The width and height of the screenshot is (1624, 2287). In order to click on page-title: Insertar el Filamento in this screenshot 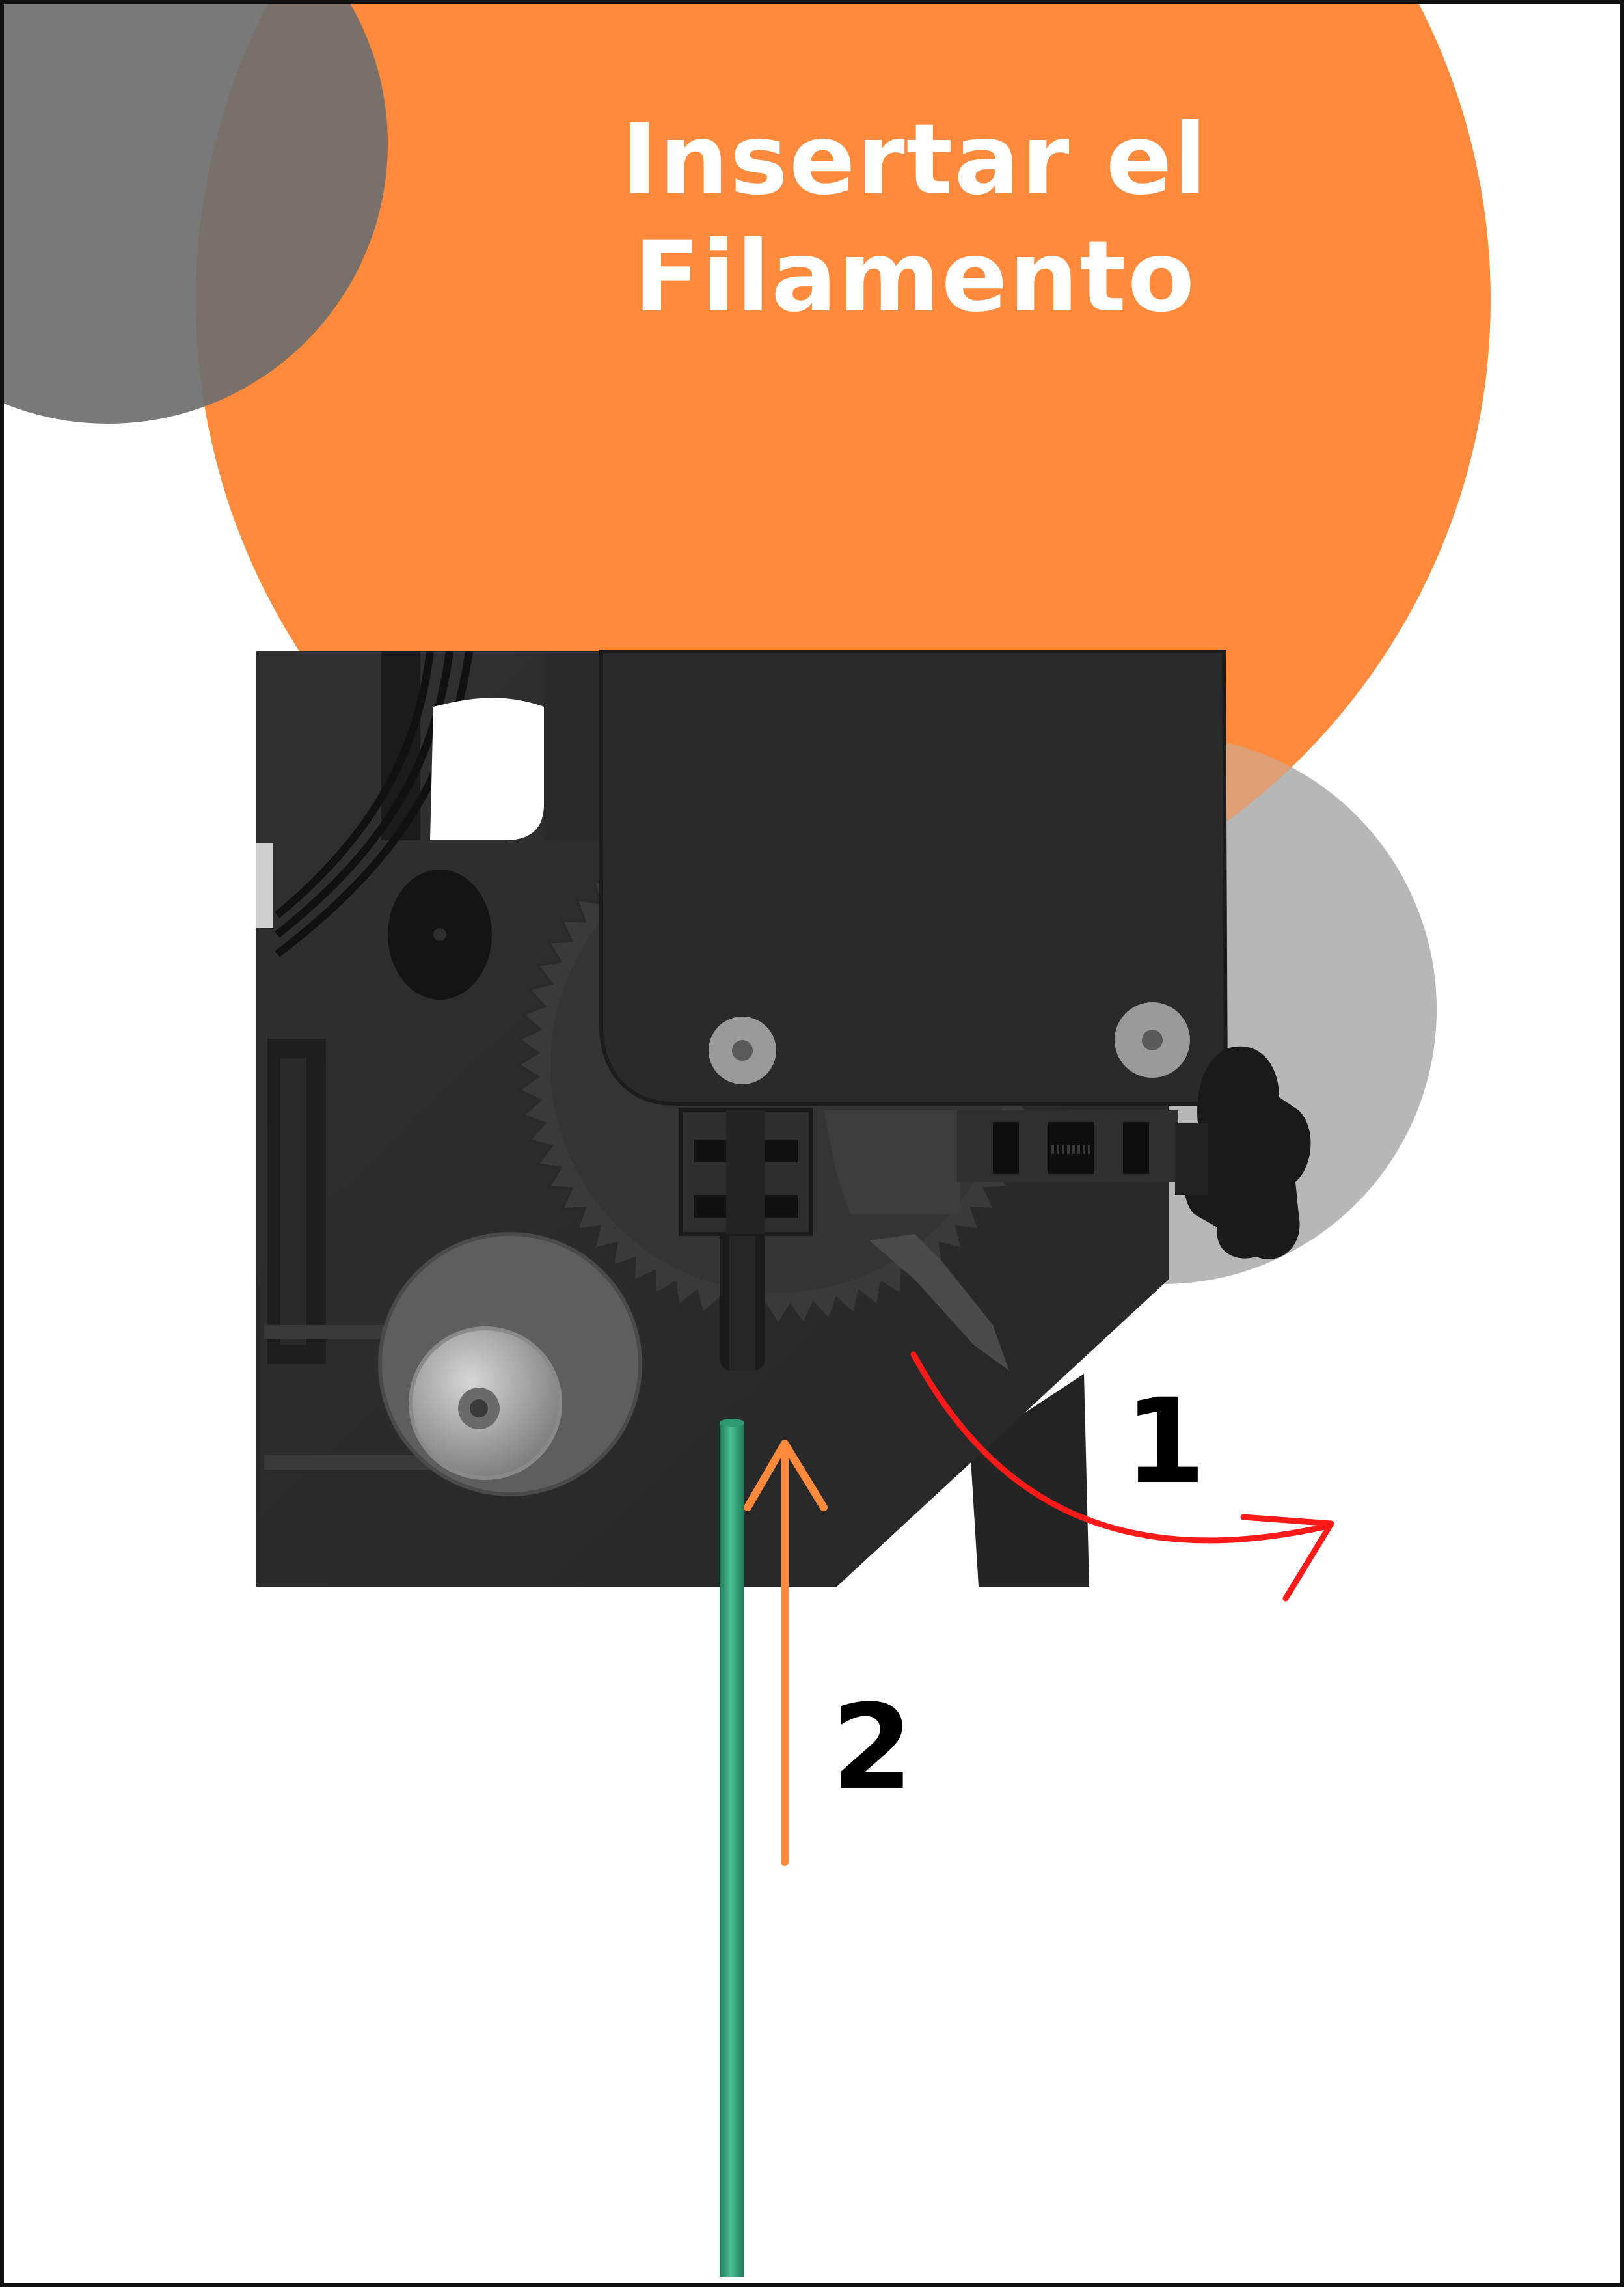, I will do `click(914, 219)`.